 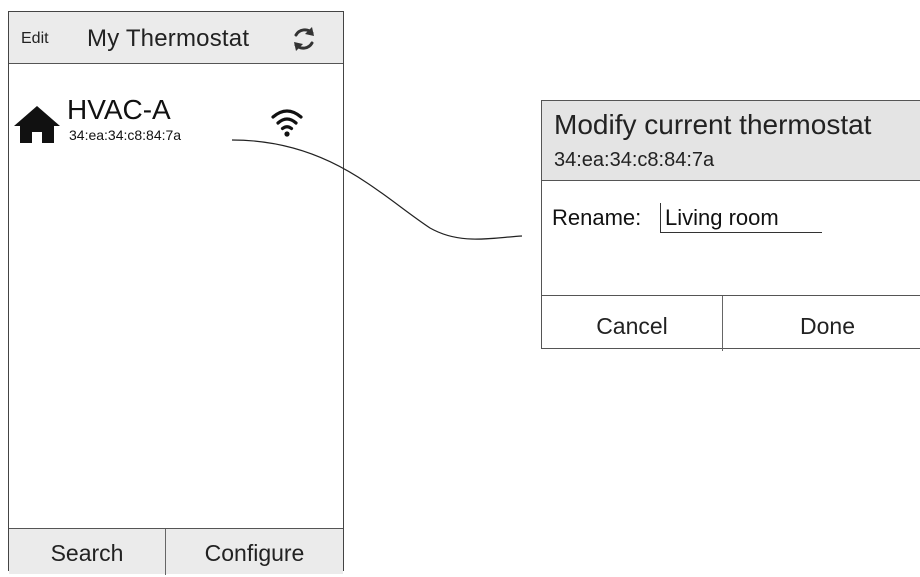 I want to click on dialog-title: Modify current thermostat, so click(x=713, y=124).